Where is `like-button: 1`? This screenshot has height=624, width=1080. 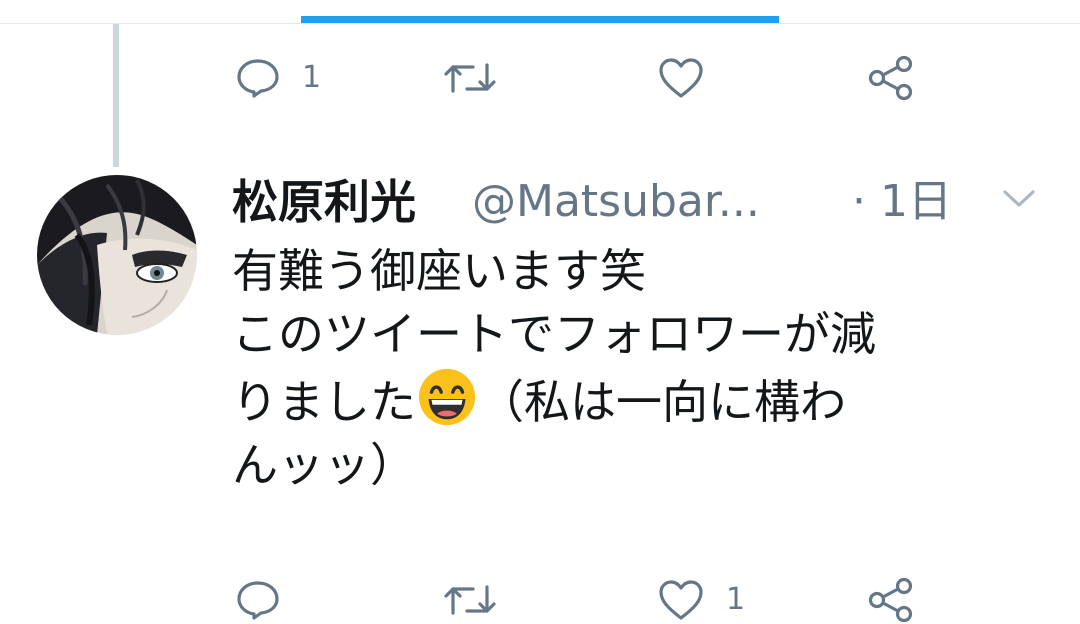 like-button: 1 is located at coordinates (701, 597).